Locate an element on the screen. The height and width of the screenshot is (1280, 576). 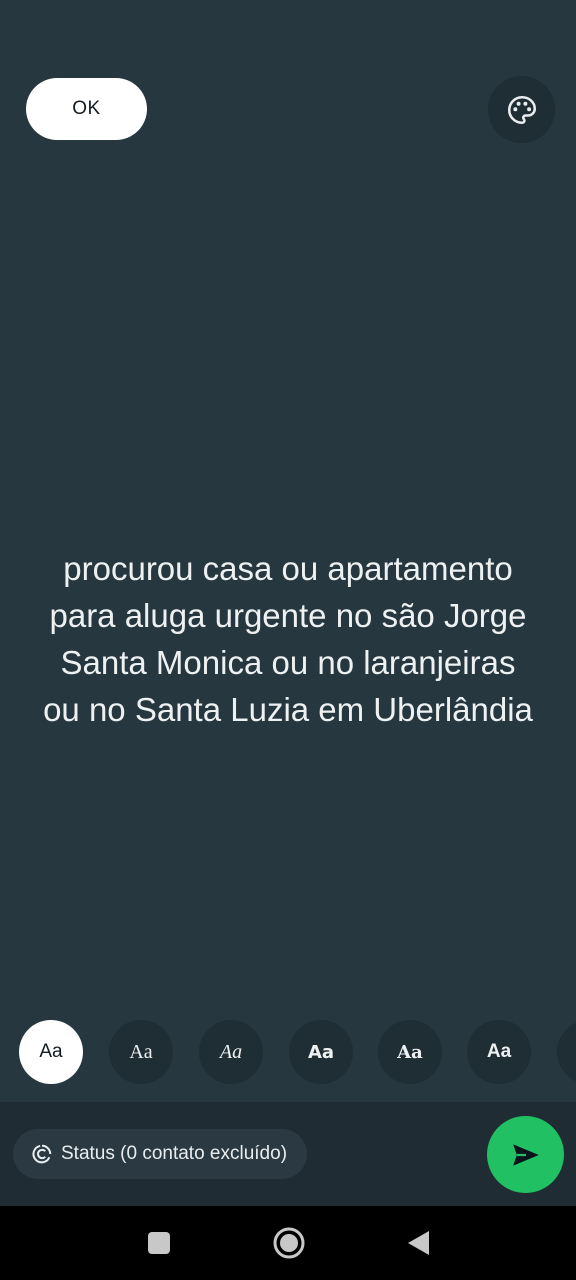
status-text-line: ou no Santa Luzia em Uberlândia is located at coordinates (288, 709).